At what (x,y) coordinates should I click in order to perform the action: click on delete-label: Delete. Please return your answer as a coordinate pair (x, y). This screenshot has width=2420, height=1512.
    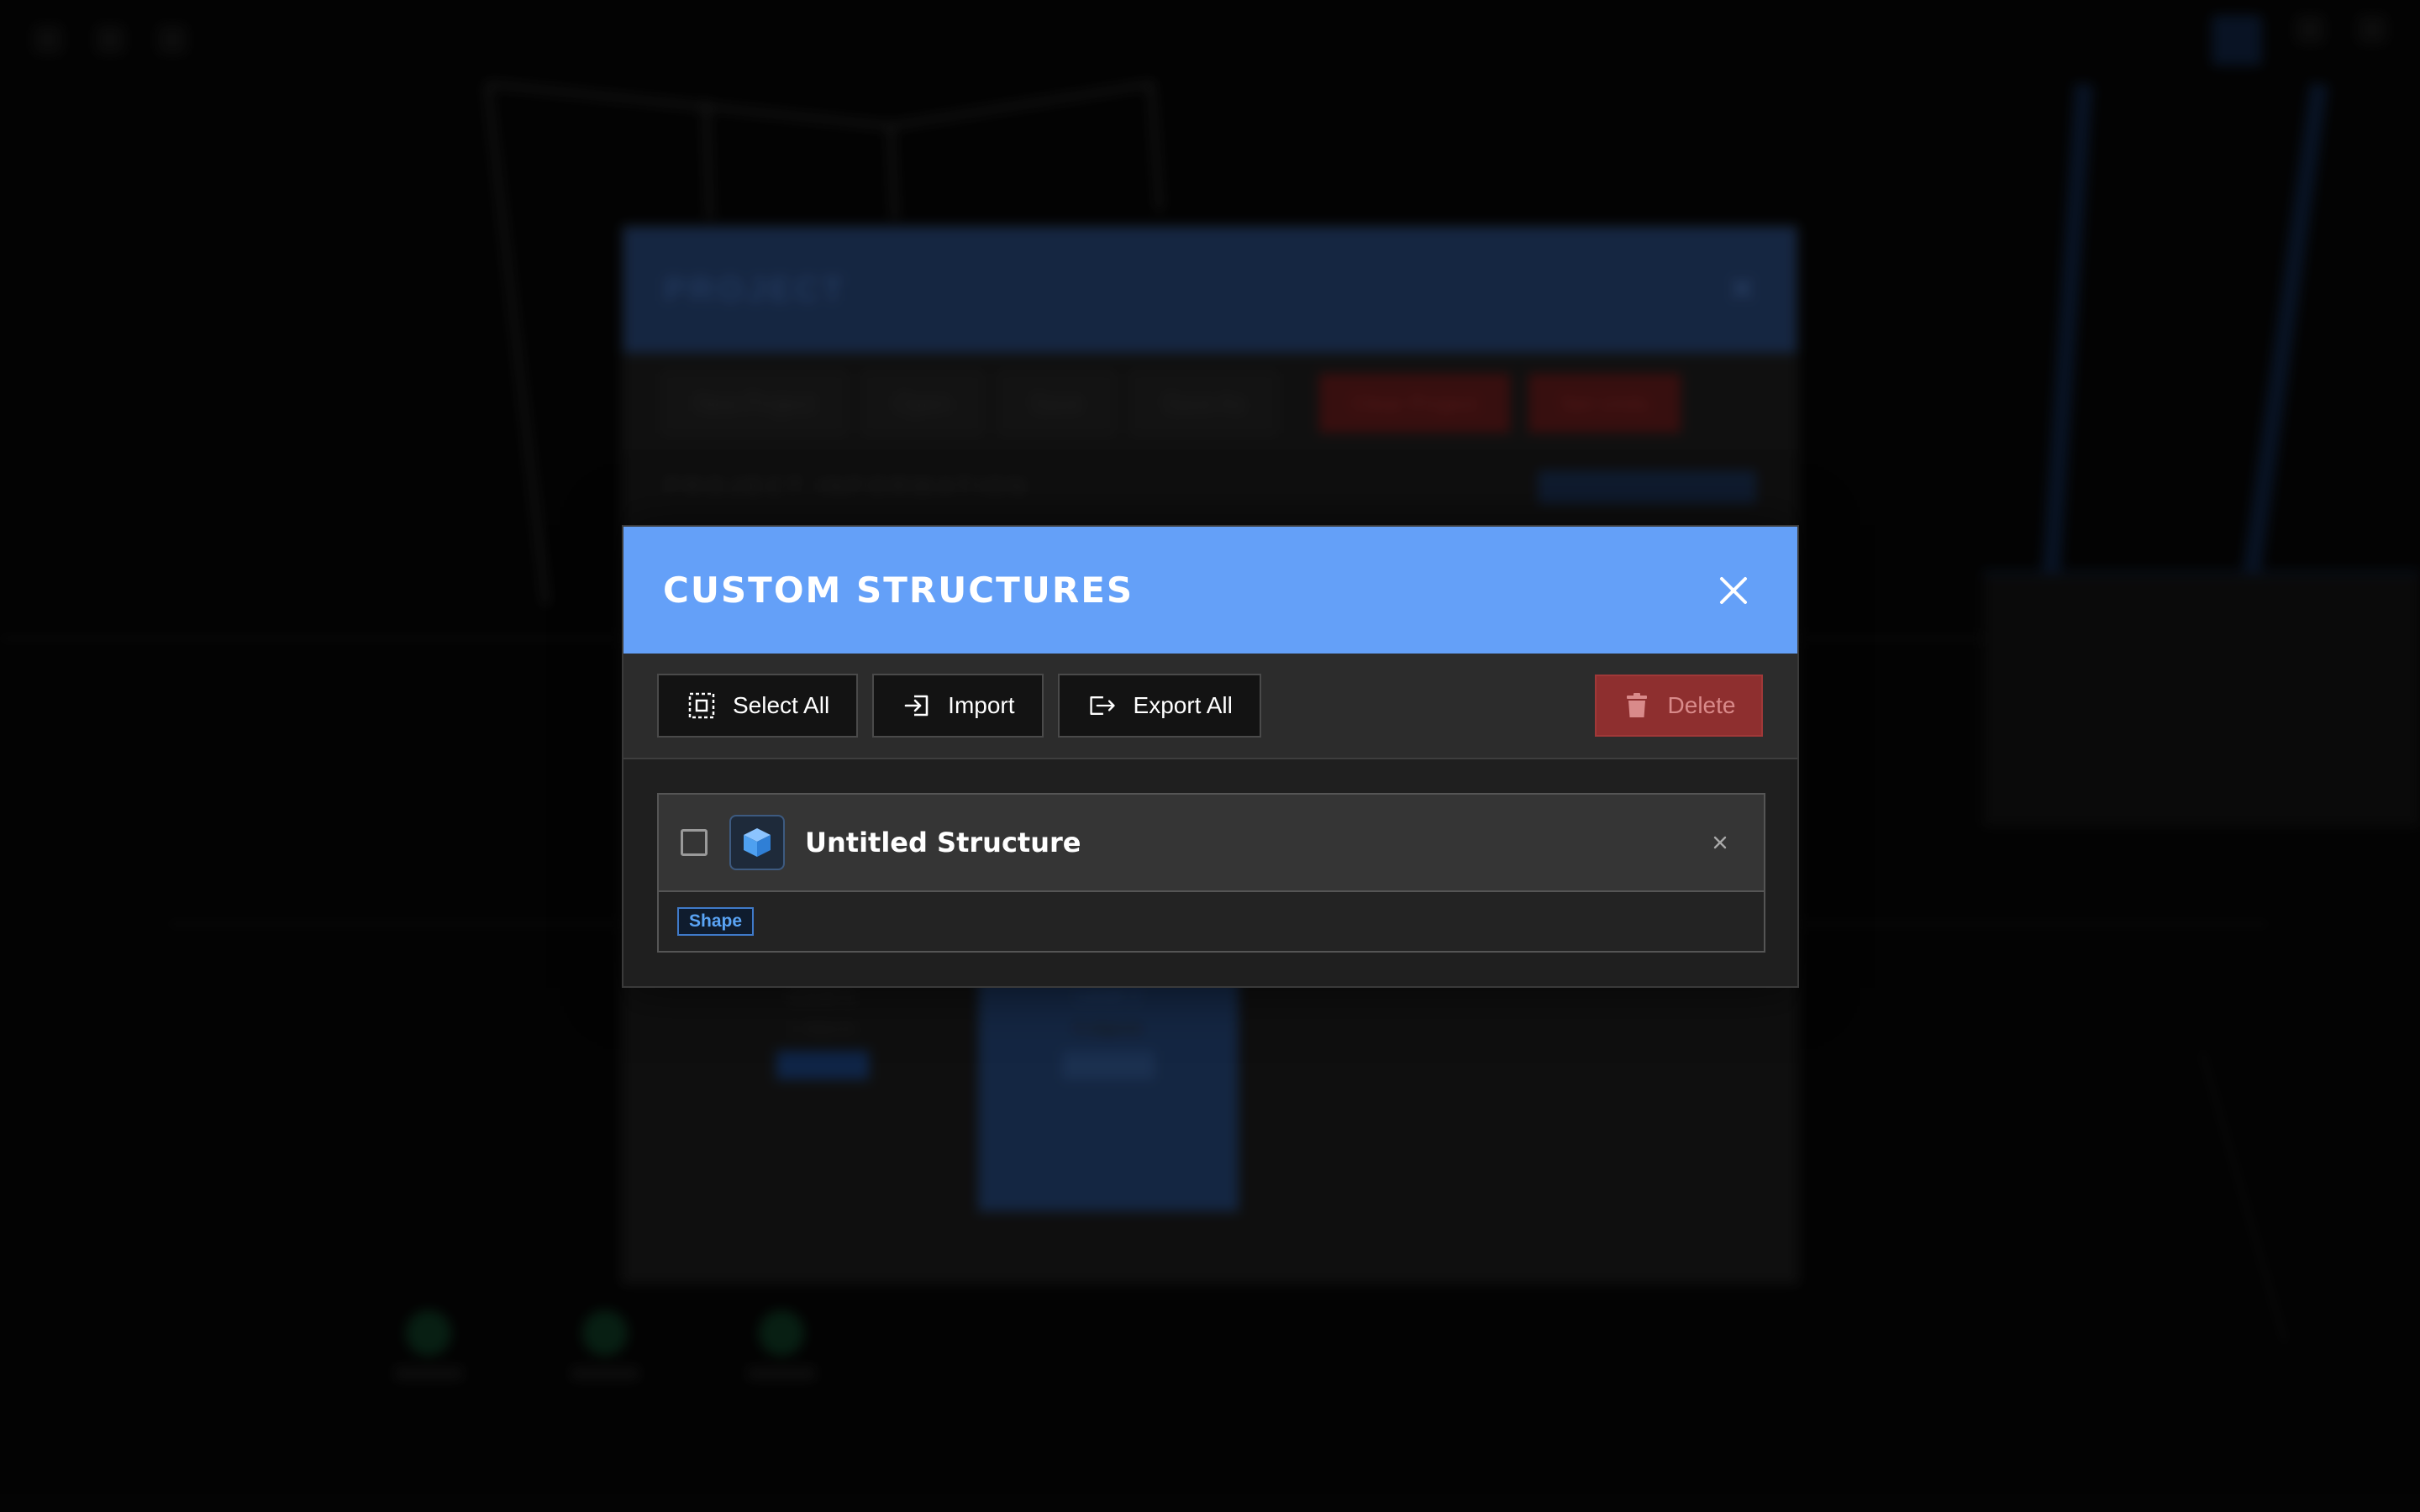
    Looking at the image, I should click on (1701, 705).